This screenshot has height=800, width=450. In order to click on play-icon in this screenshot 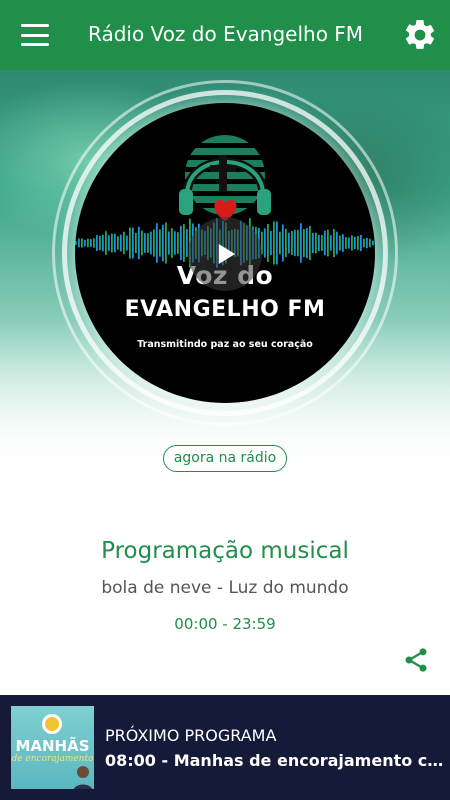, I will do `click(226, 254)`.